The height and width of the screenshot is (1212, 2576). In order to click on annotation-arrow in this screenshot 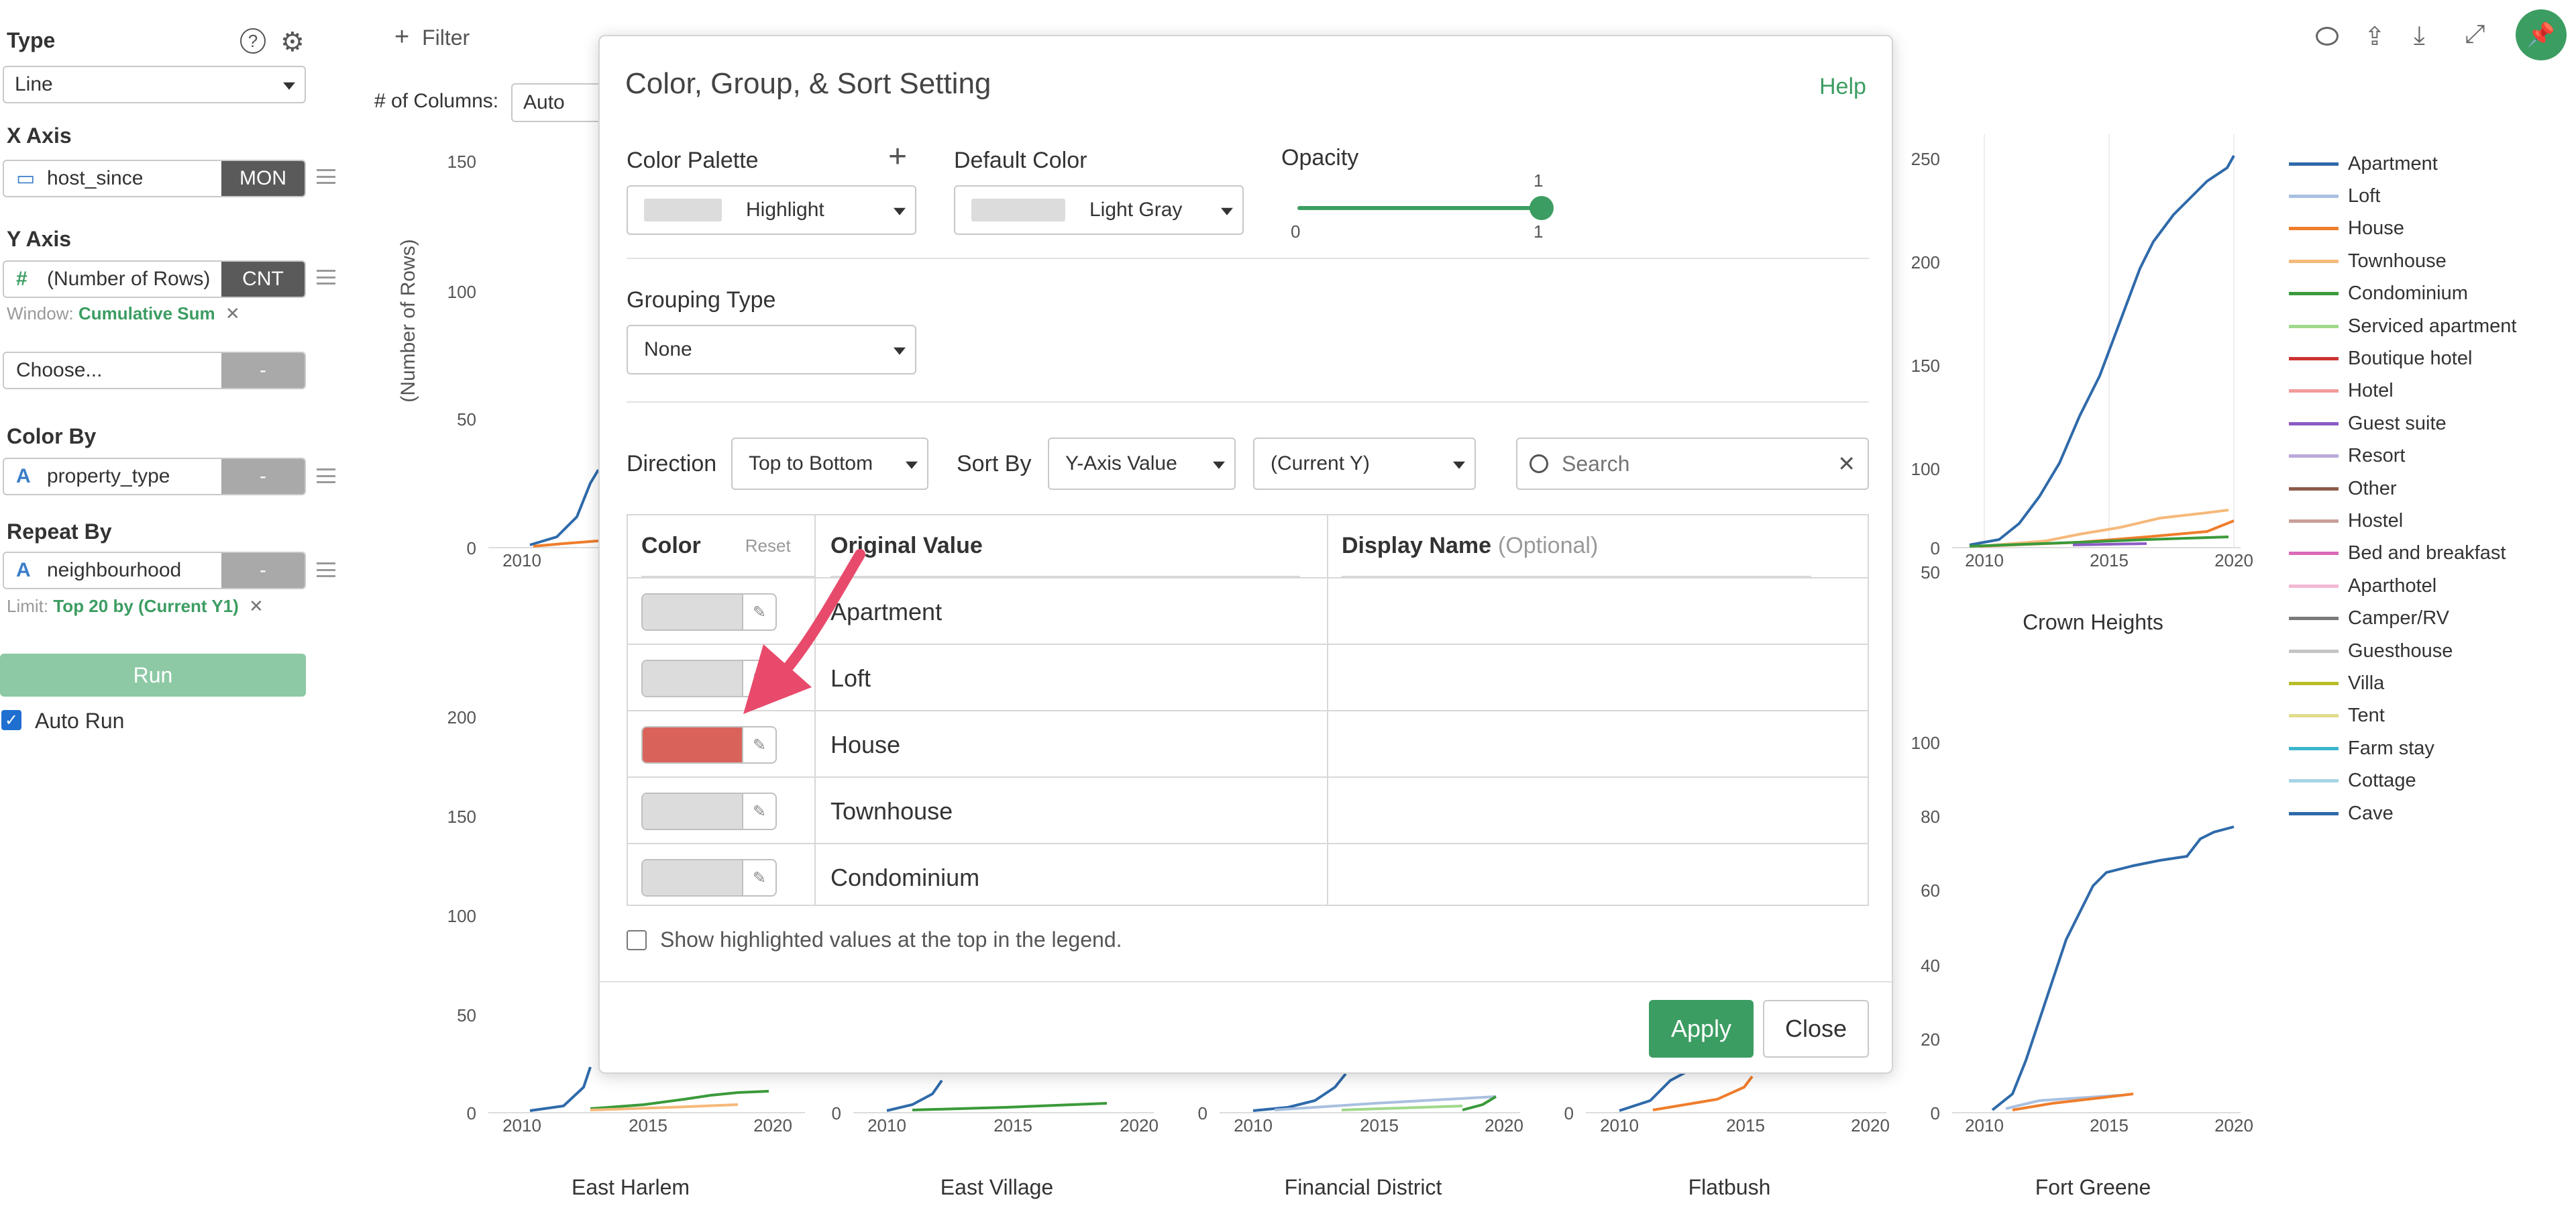, I will do `click(804, 631)`.